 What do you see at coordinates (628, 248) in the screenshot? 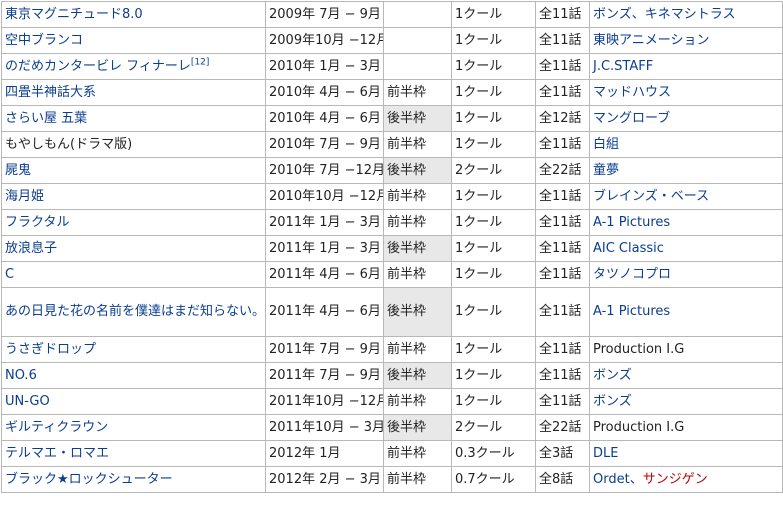
I see `studio-link: AIC Classic` at bounding box center [628, 248].